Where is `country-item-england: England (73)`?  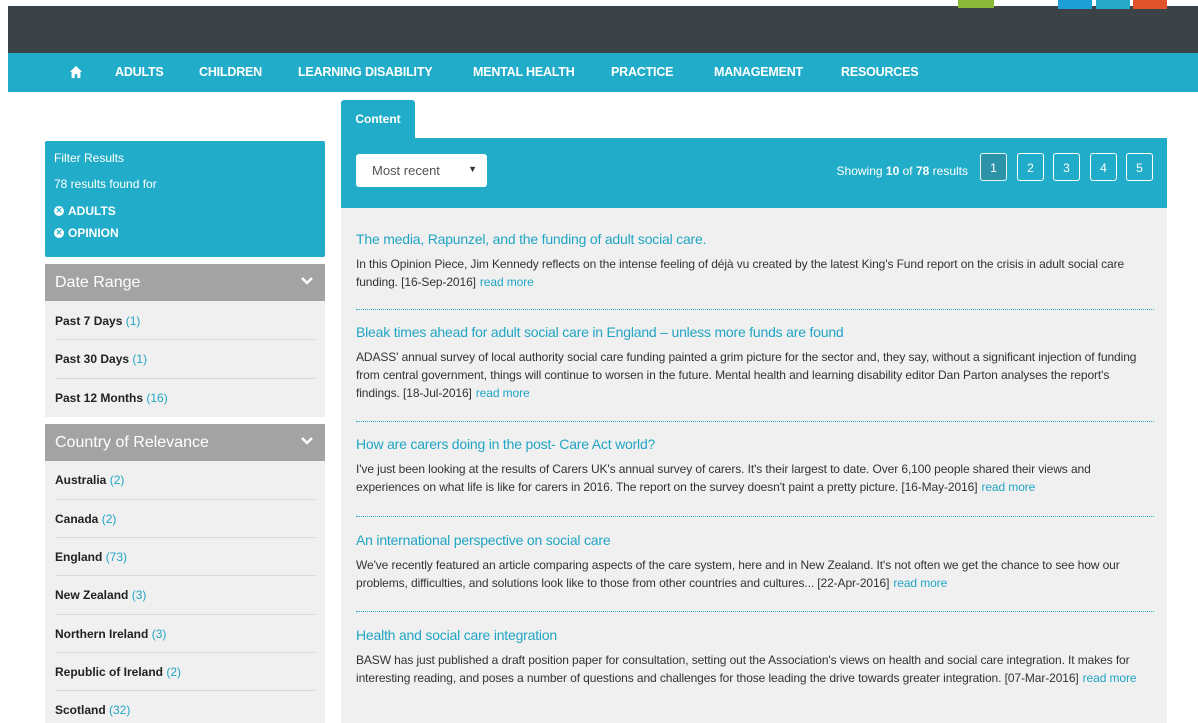
country-item-england: England (73) is located at coordinates (91, 557).